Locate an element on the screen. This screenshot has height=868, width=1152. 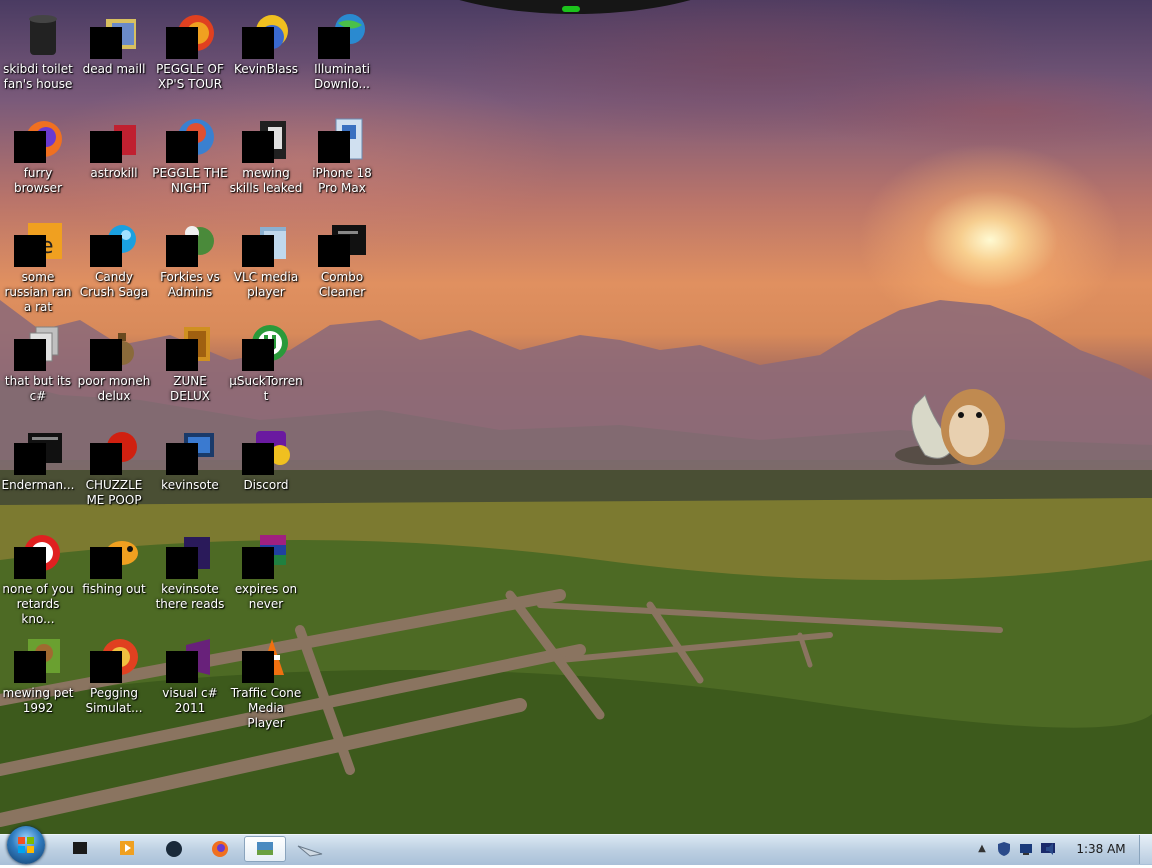
icon-label: PEGGLE OF XP'S TOUR is located at coordinates (190, 76).